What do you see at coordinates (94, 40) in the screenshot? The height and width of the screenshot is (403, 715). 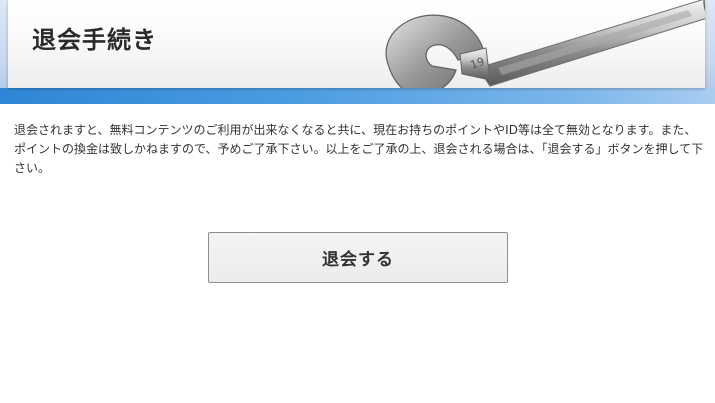 I see `page-title: 退会手続き` at bounding box center [94, 40].